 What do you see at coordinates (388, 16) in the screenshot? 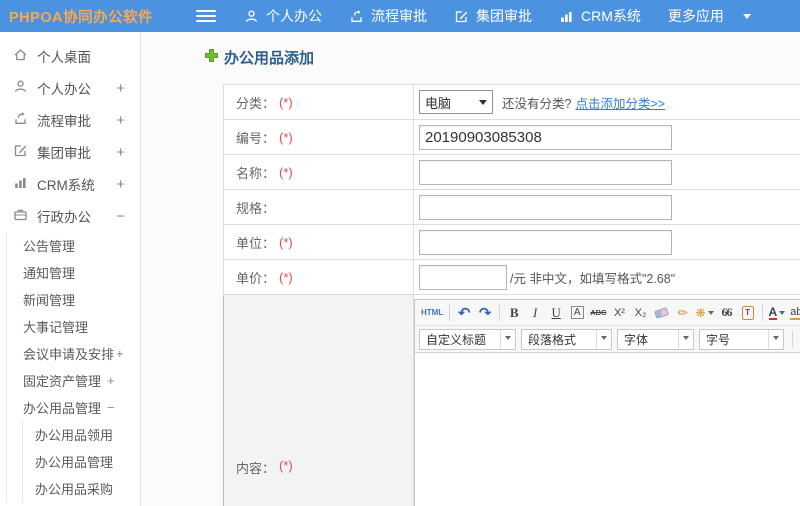
I see `topnav-workflow-approval: 流程审批` at bounding box center [388, 16].